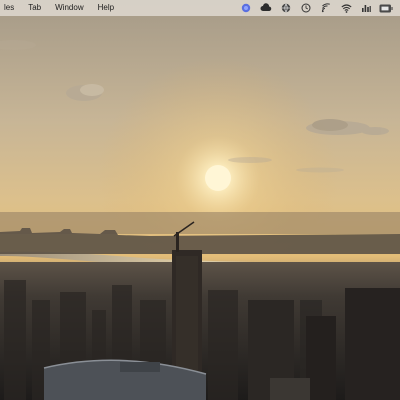  What do you see at coordinates (106, 8) in the screenshot?
I see `menu-help: Help` at bounding box center [106, 8].